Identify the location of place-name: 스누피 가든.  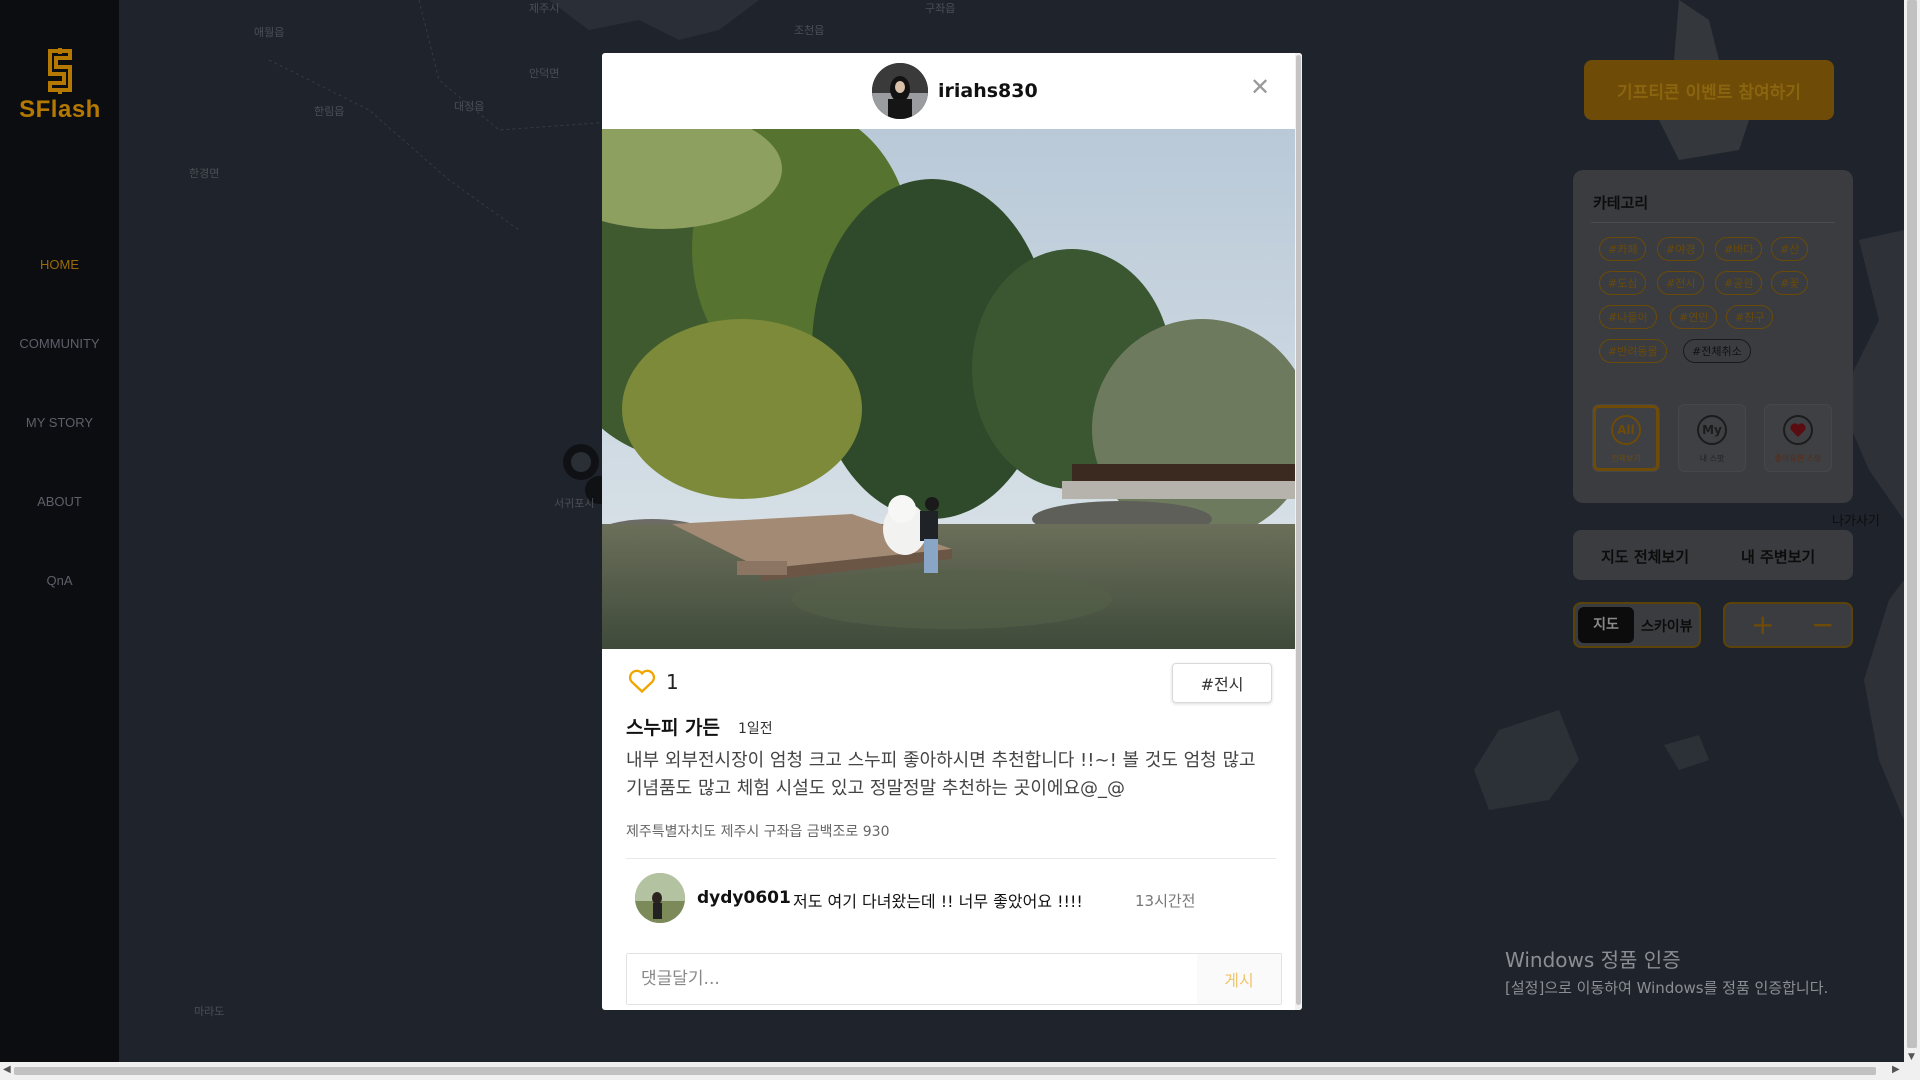
(673, 728).